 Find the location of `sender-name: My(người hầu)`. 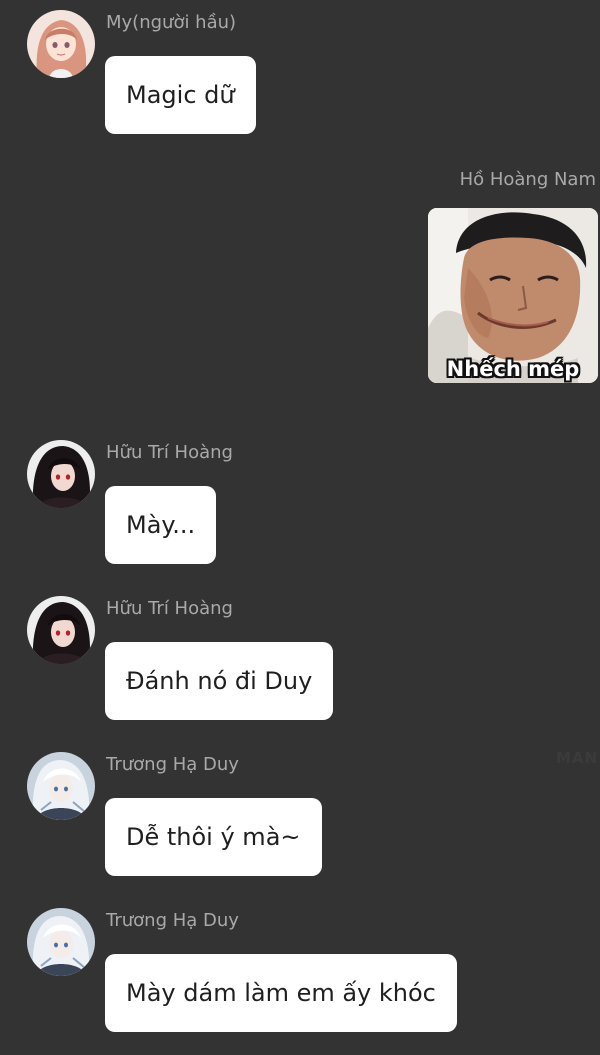

sender-name: My(người hầu) is located at coordinates (171, 22).